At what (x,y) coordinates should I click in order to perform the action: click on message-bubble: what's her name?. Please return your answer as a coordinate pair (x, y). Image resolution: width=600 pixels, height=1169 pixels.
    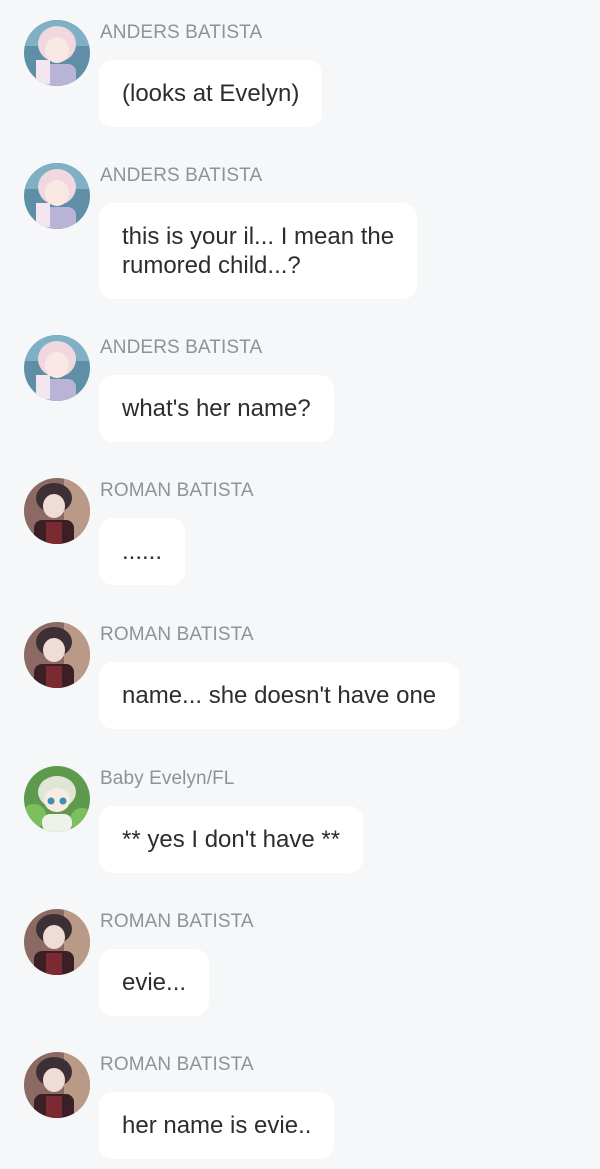
    Looking at the image, I should click on (216, 408).